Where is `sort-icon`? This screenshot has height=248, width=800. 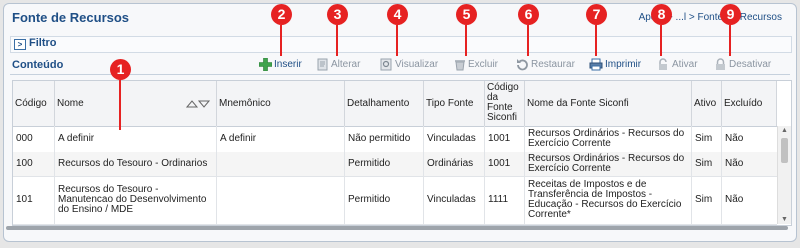
sort-icon is located at coordinates (198, 104).